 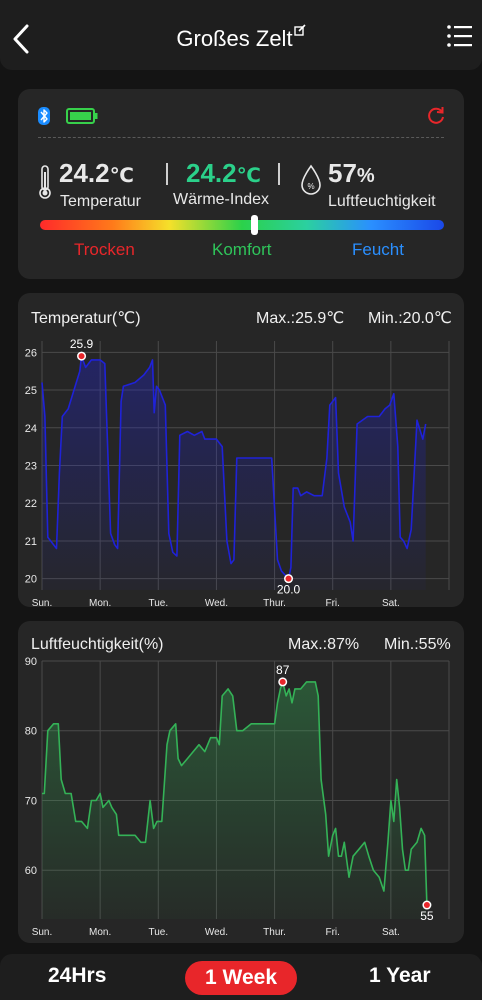 What do you see at coordinates (31, 429) in the screenshot?
I see `y-tick-label: 24` at bounding box center [31, 429].